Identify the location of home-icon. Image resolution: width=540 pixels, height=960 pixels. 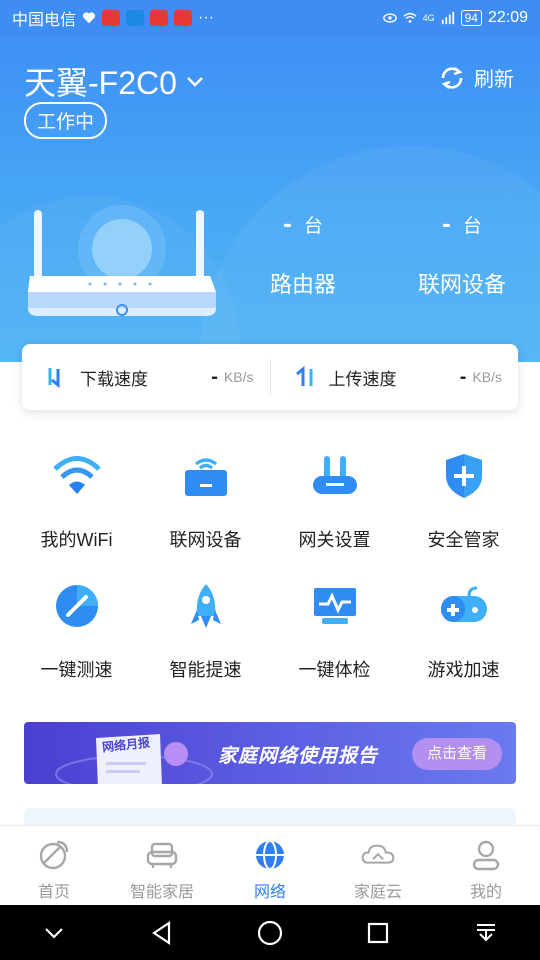
(54, 855).